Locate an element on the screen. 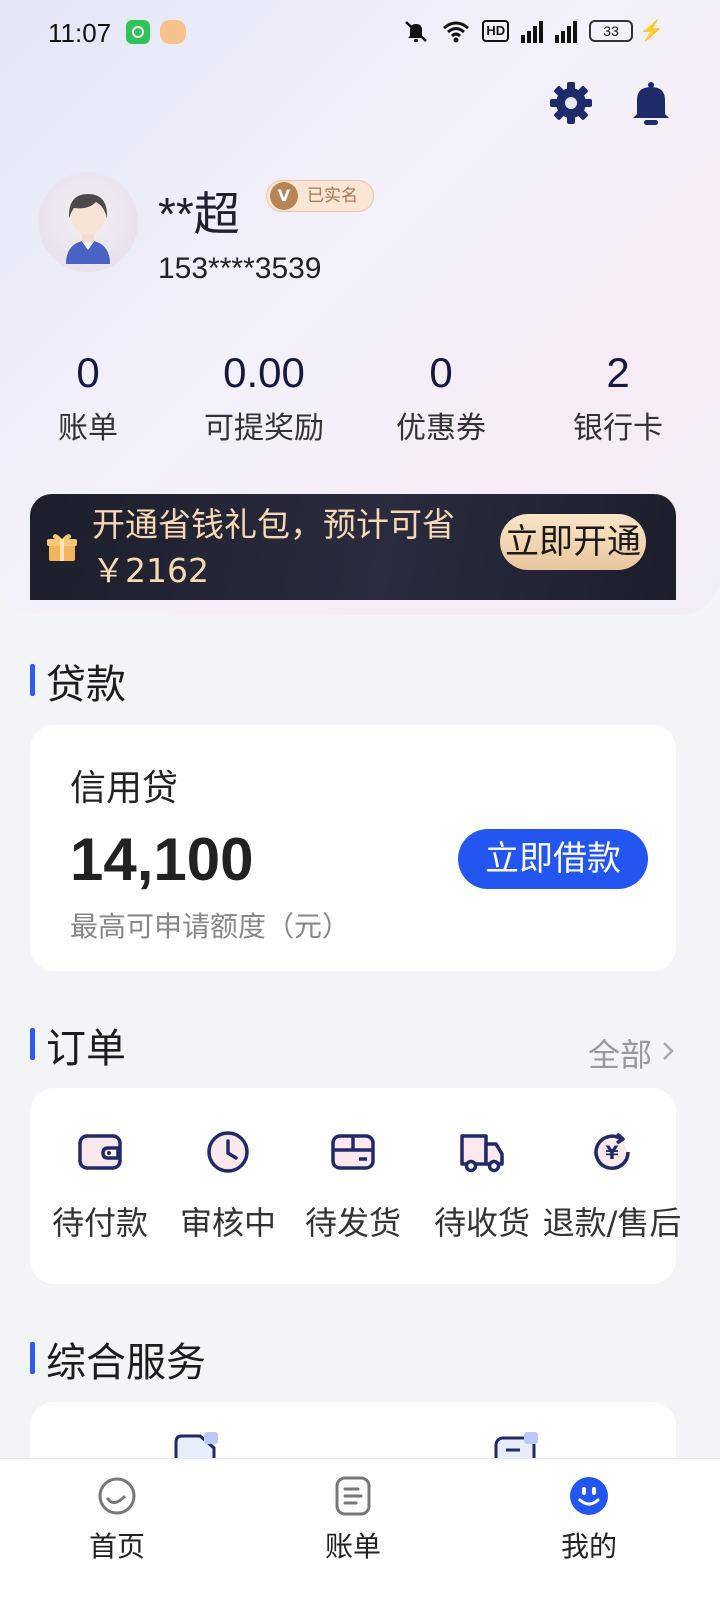 The image size is (720, 1600). account-stats: 0 账单 0.00 可提奖励 0 优惠券 2 银行卡 is located at coordinates (360, 400).